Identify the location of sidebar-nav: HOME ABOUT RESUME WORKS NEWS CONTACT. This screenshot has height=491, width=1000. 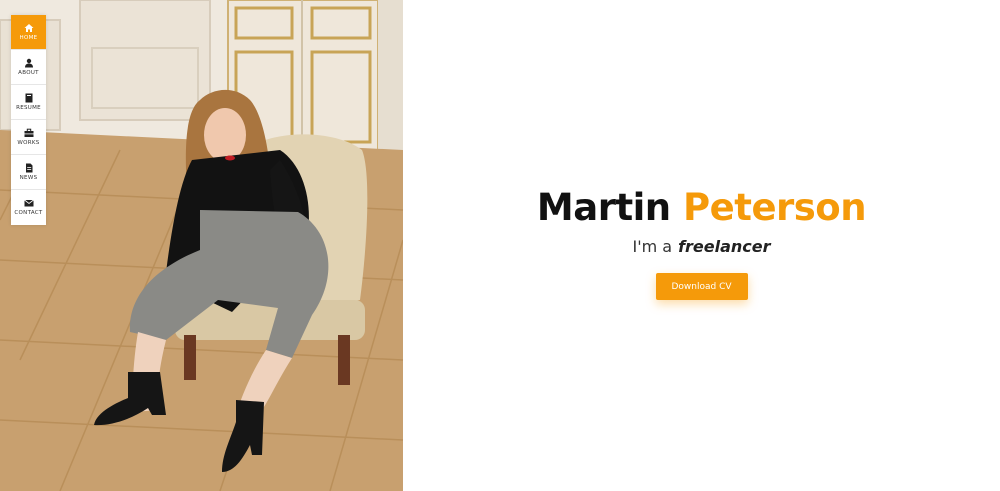
(28, 120).